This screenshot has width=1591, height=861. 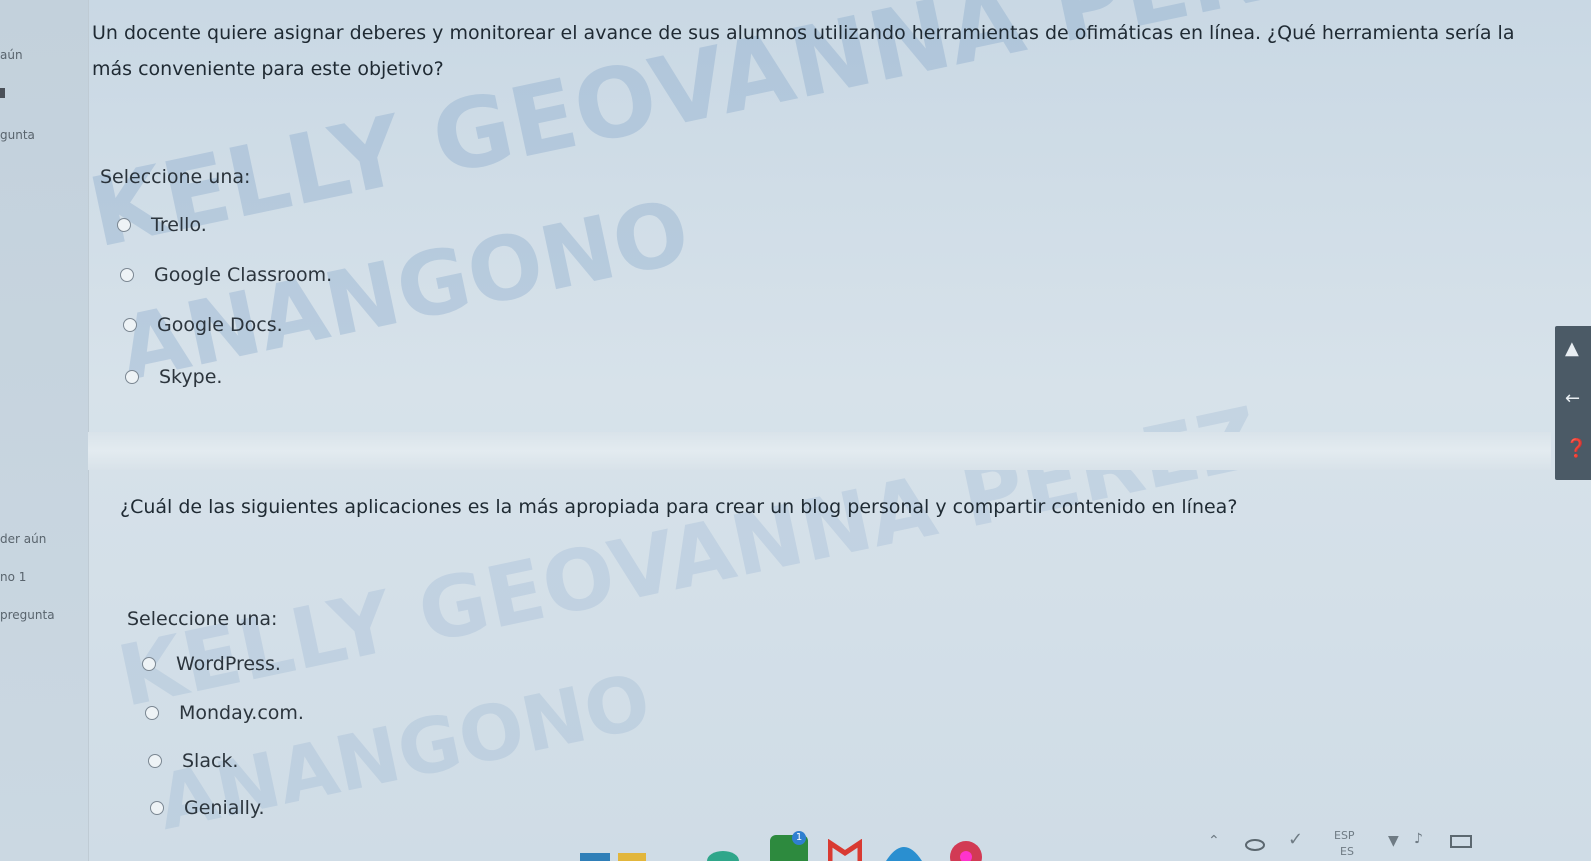 I want to click on option-label: Google Docs., so click(x=220, y=325).